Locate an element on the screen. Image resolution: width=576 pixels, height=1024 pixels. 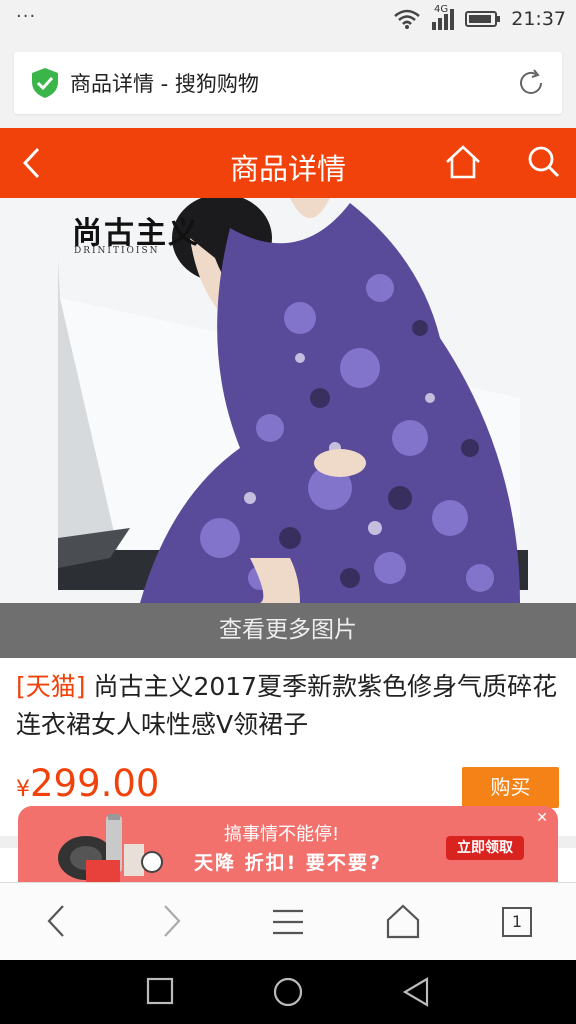
price-row: ¥299.00 is located at coordinates (87, 783).